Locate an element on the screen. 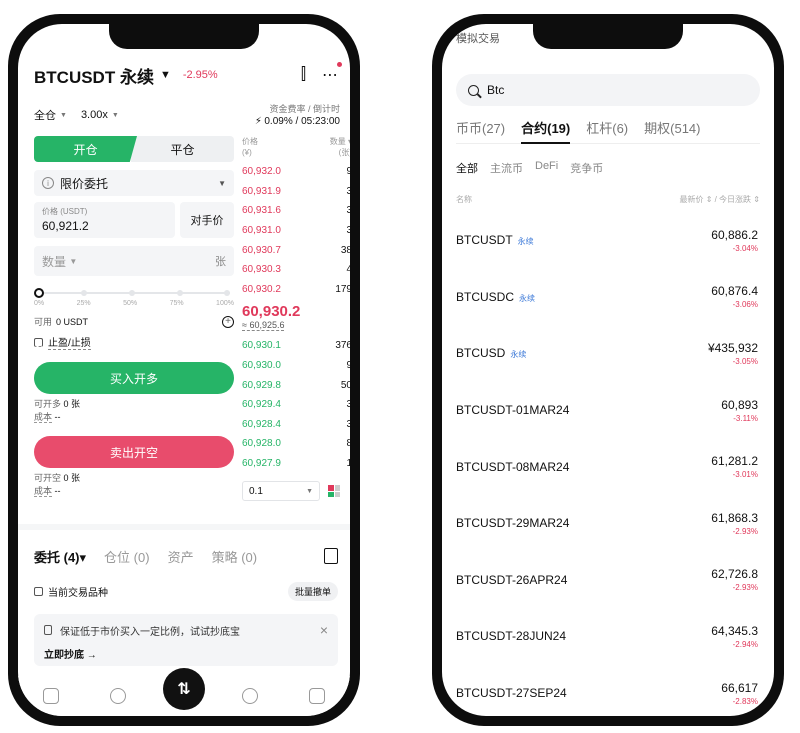 This screenshot has height=733, width=800. home-icon is located at coordinates (51, 696).